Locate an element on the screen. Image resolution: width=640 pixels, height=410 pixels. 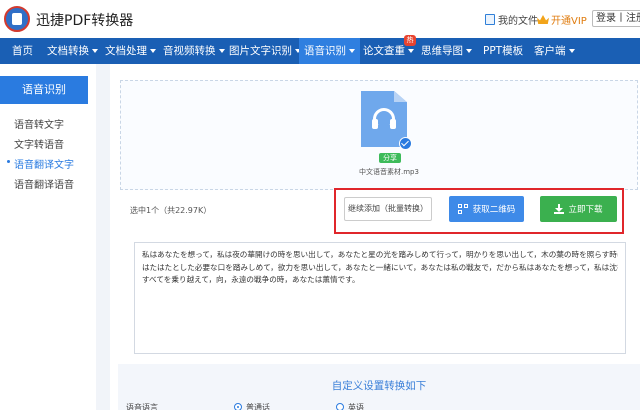
vip-link: 开通VIP is located at coordinates (562, 19).